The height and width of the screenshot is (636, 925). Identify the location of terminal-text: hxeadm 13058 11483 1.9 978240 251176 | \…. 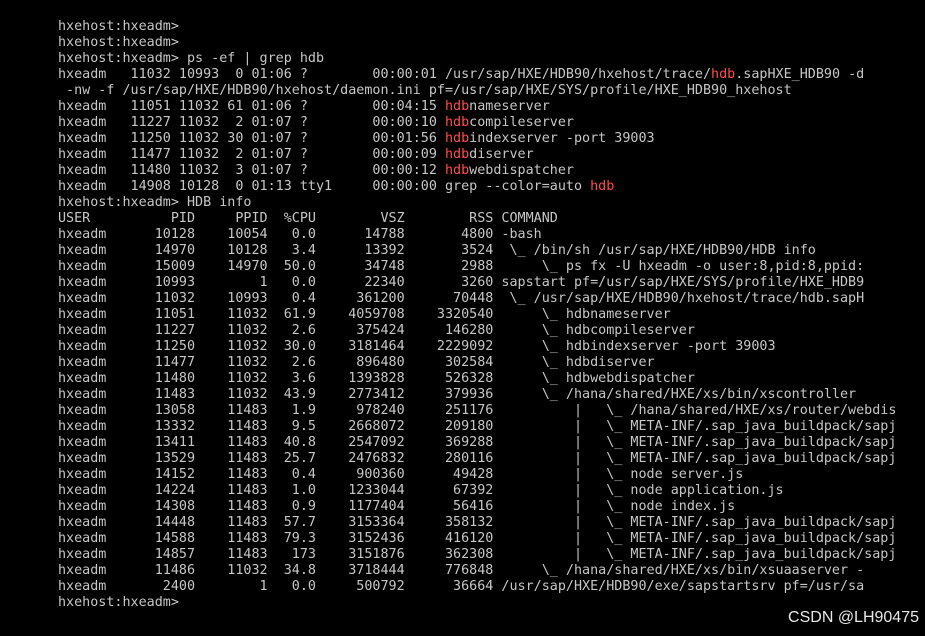
(477, 410).